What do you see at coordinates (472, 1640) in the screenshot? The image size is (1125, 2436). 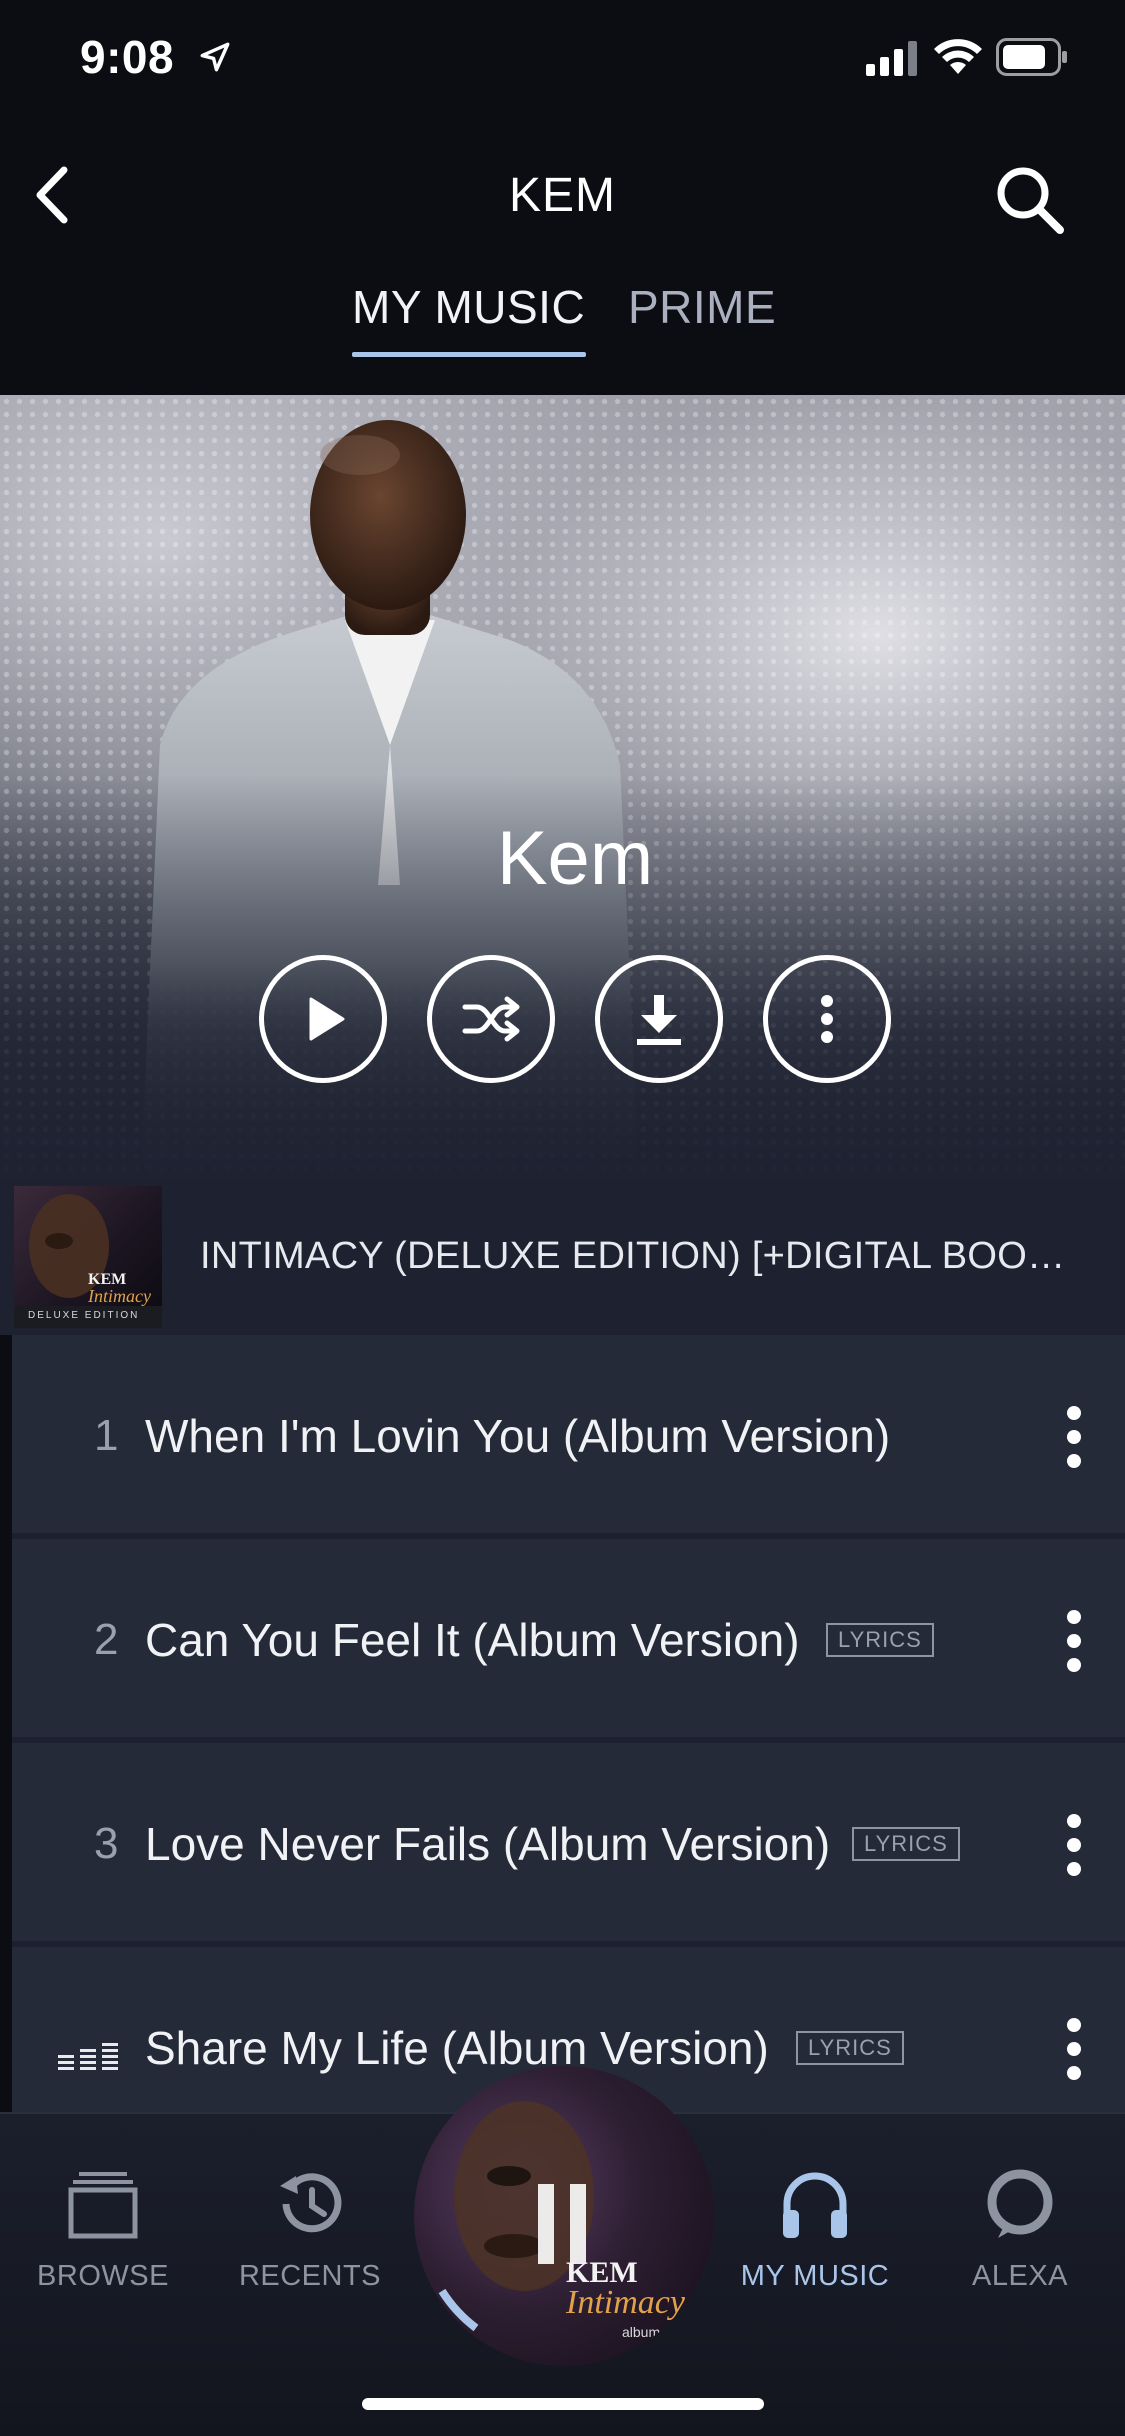 I see `track-title: Can You Feel It (Album Version)` at bounding box center [472, 1640].